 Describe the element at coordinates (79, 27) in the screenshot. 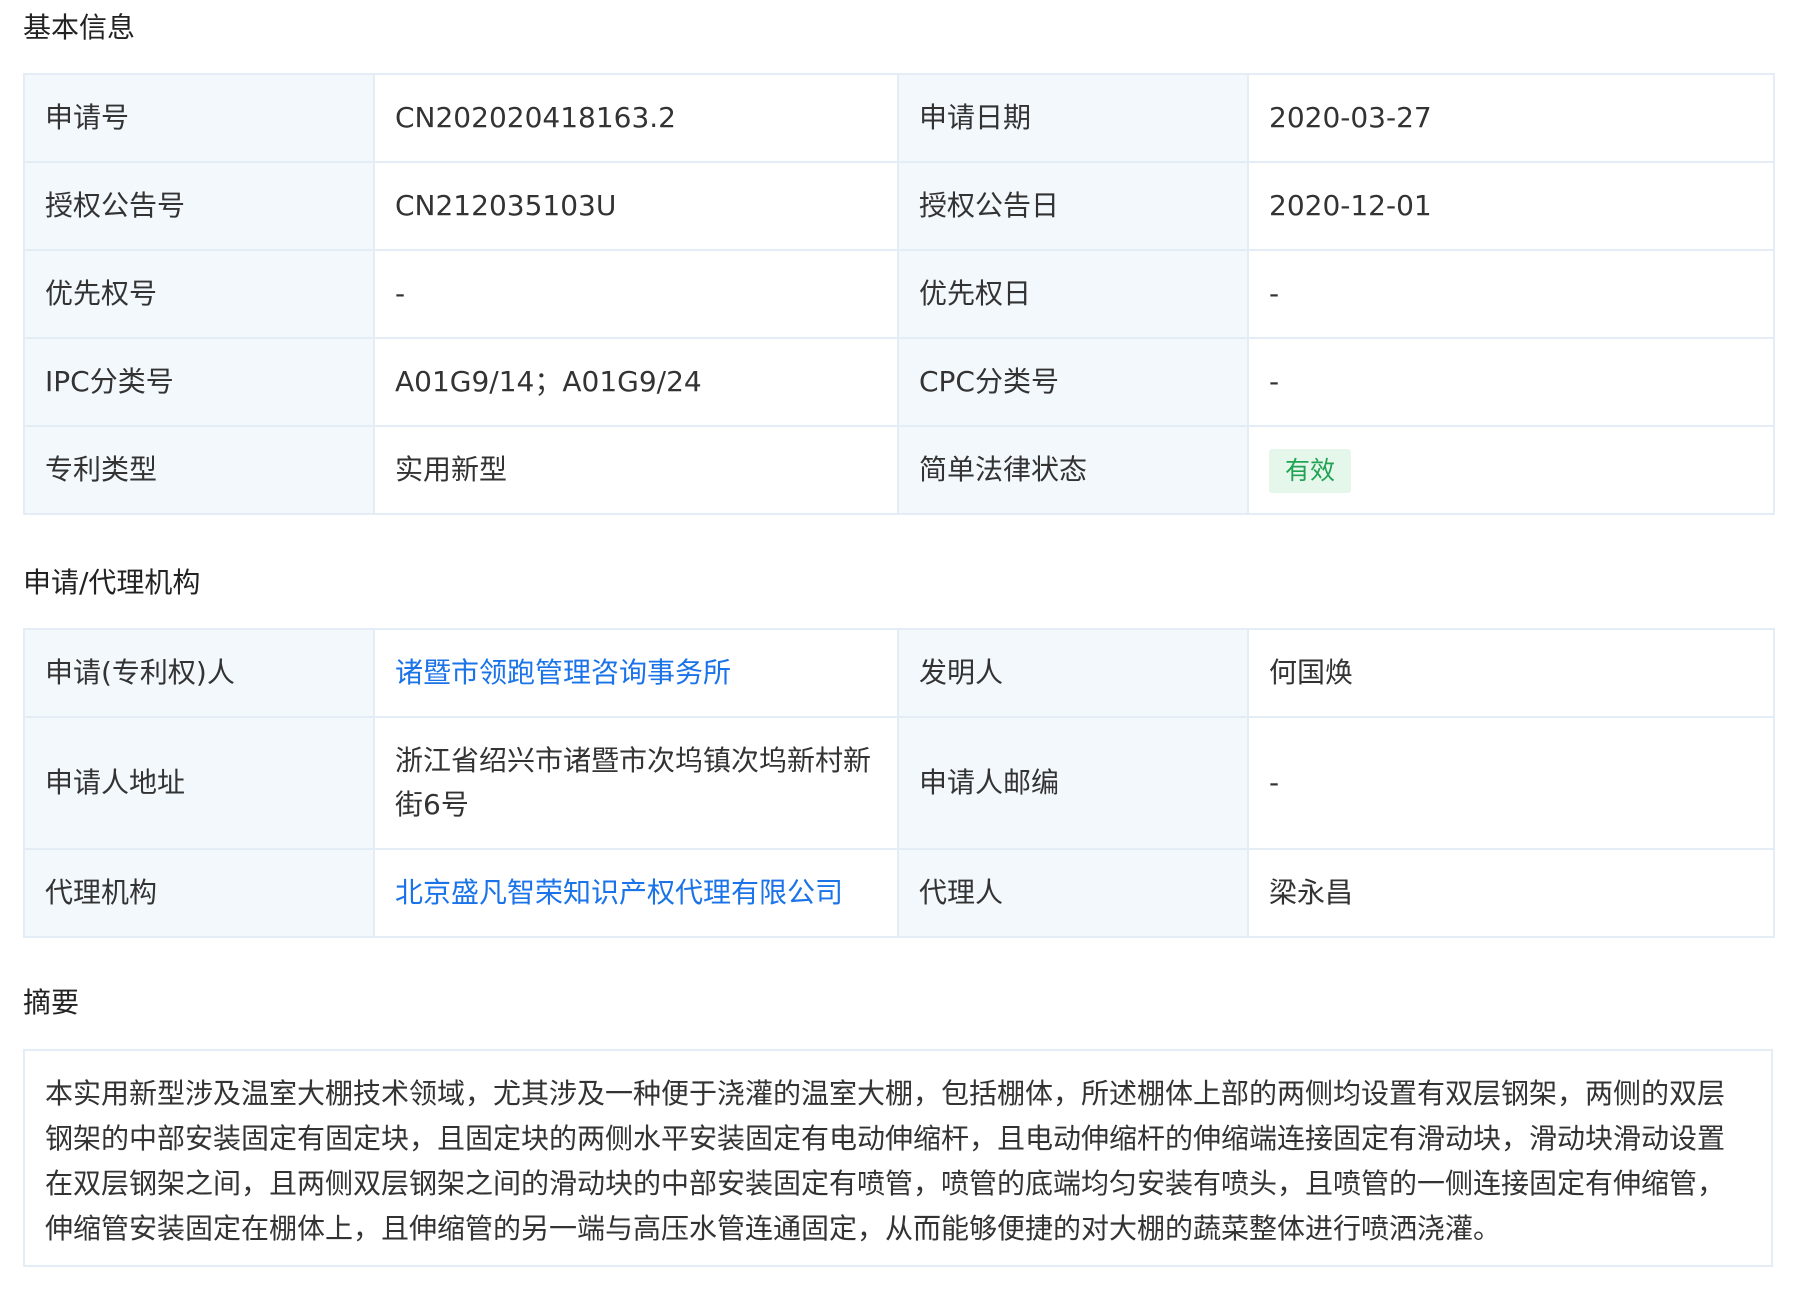

I see `section-title-basic-info: 基本信息` at that location.